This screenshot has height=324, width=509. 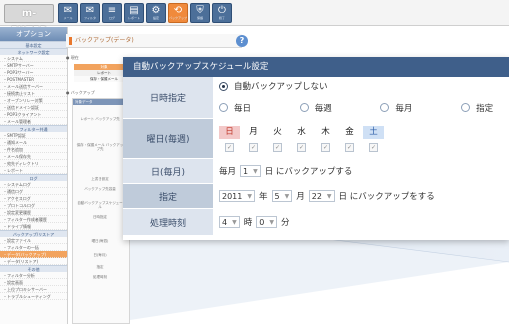 I want to click on radio-weekly: 毎週, so click(x=331, y=108).